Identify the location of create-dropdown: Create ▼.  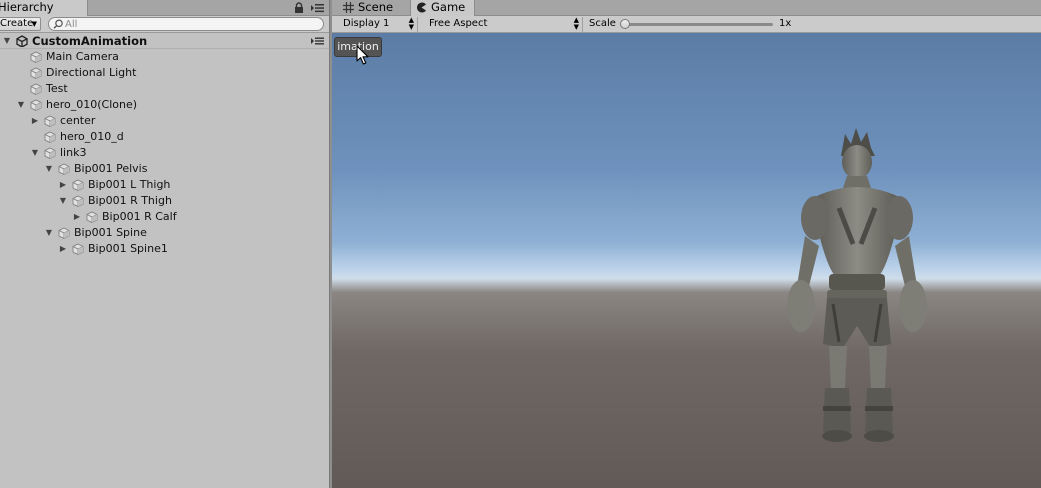
(20, 24).